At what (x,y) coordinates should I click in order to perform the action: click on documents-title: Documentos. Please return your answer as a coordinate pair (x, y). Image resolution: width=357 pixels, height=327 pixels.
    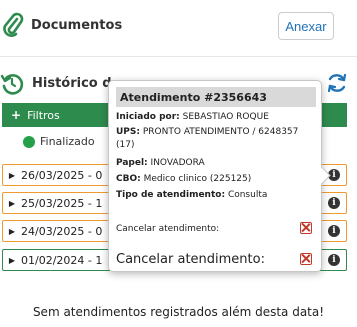
    Looking at the image, I should click on (77, 25).